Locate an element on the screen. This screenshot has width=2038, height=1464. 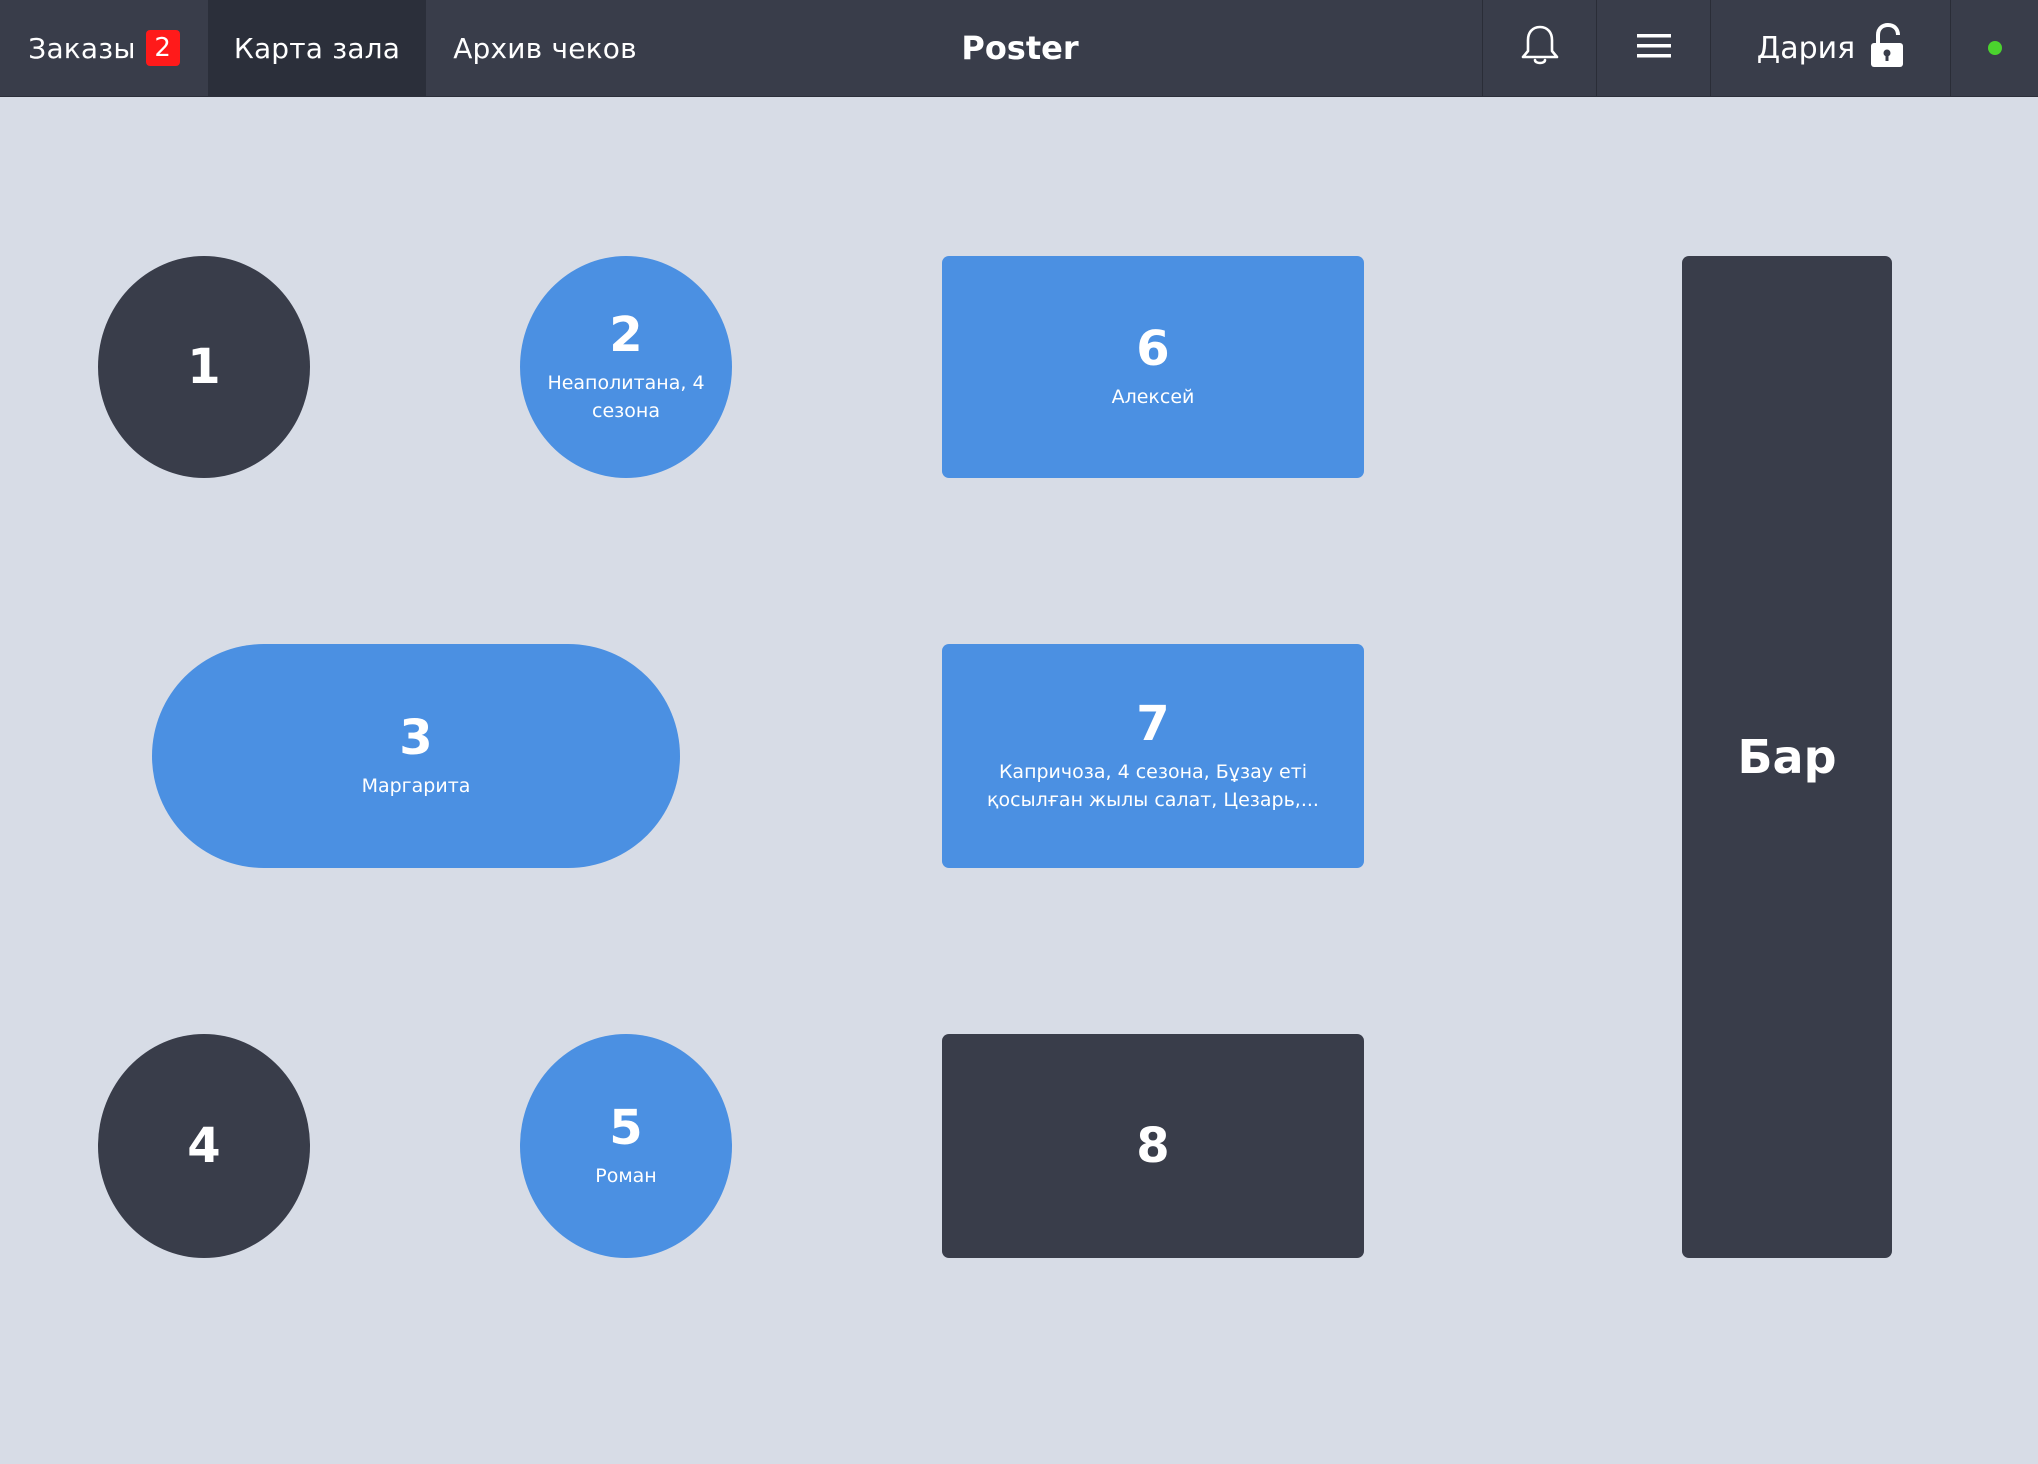
table-3: 3 Маргарита is located at coordinates (416, 756).